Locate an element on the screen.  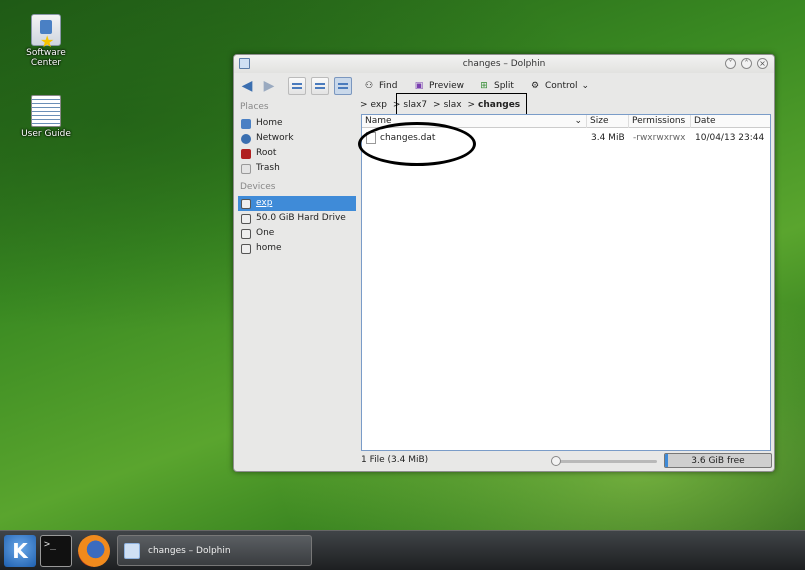
devices-heading: Devices is located at coordinates (258, 187).